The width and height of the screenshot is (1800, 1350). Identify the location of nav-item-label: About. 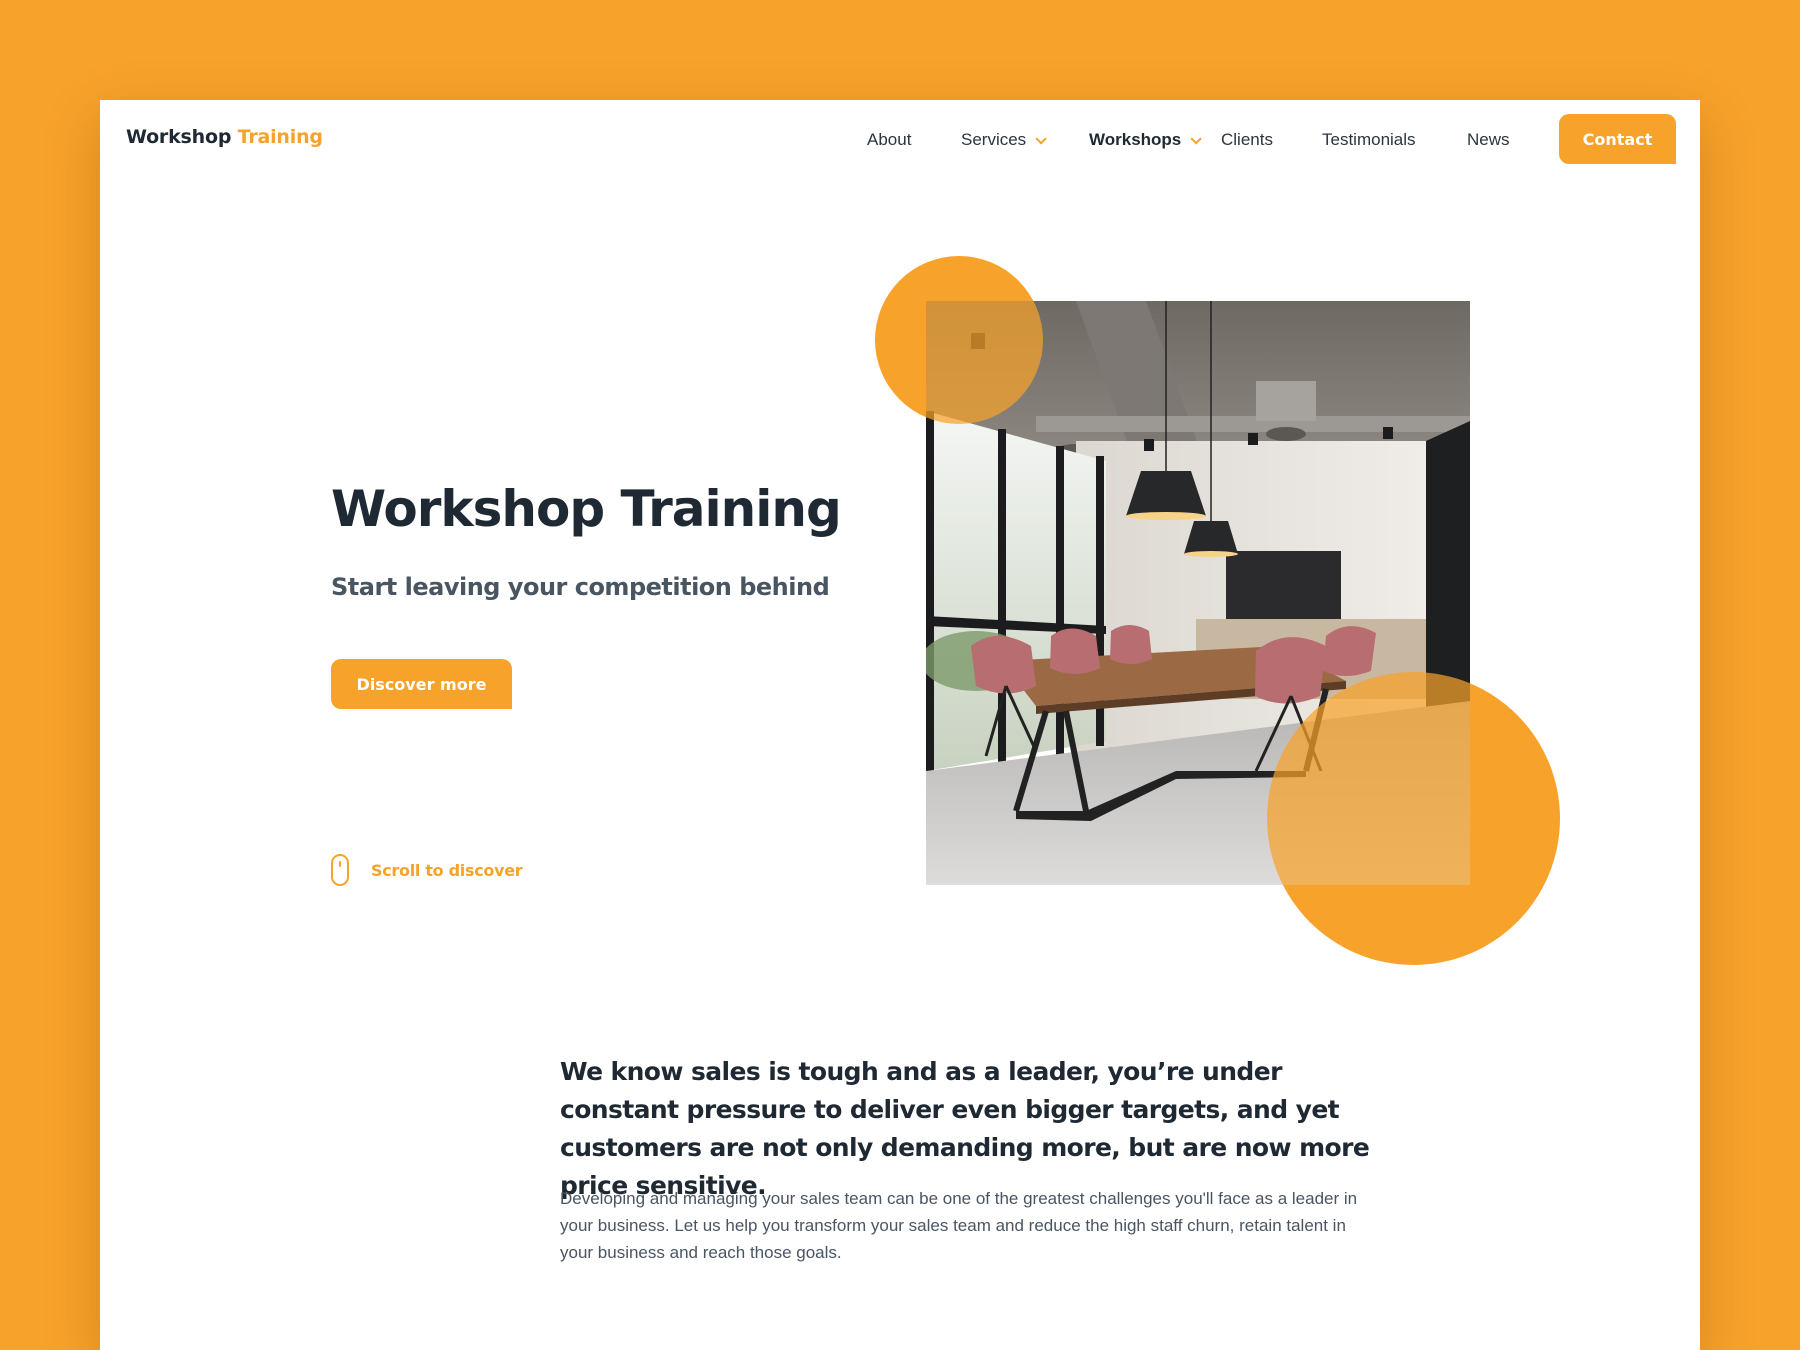
(889, 139).